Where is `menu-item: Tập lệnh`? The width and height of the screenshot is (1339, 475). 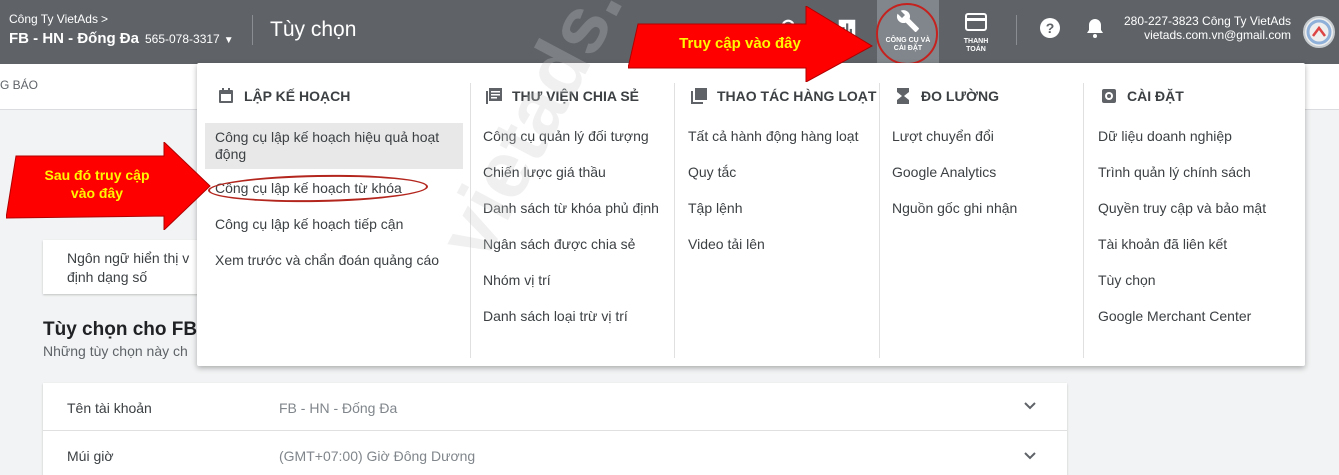
menu-item: Tập lệnh is located at coordinates (715, 208).